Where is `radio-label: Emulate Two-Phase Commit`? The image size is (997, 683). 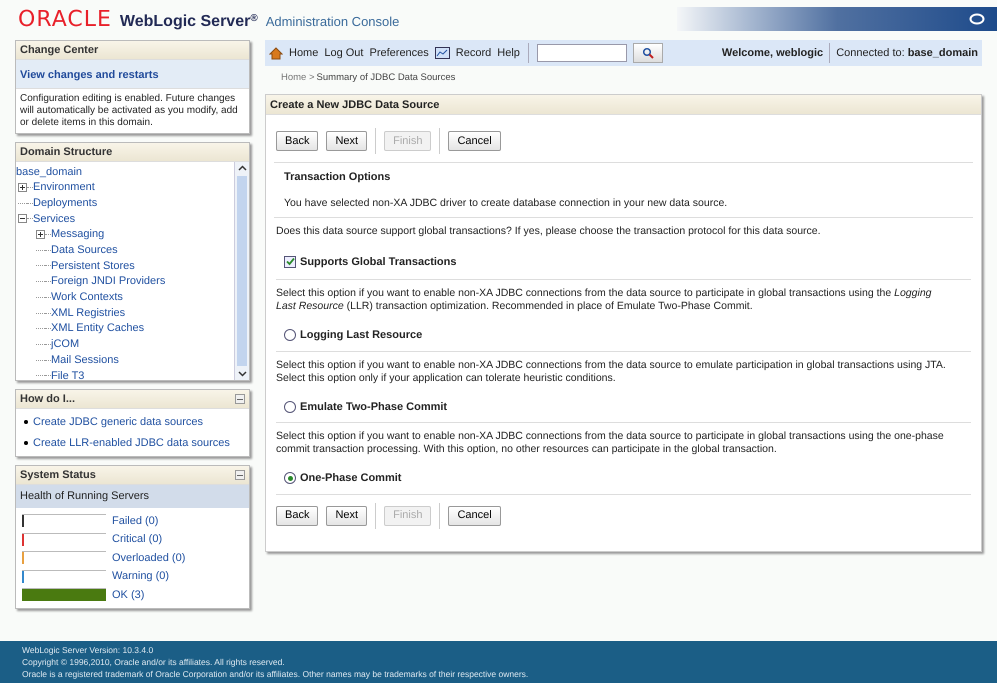
radio-label: Emulate Two-Phase Commit is located at coordinates (374, 407).